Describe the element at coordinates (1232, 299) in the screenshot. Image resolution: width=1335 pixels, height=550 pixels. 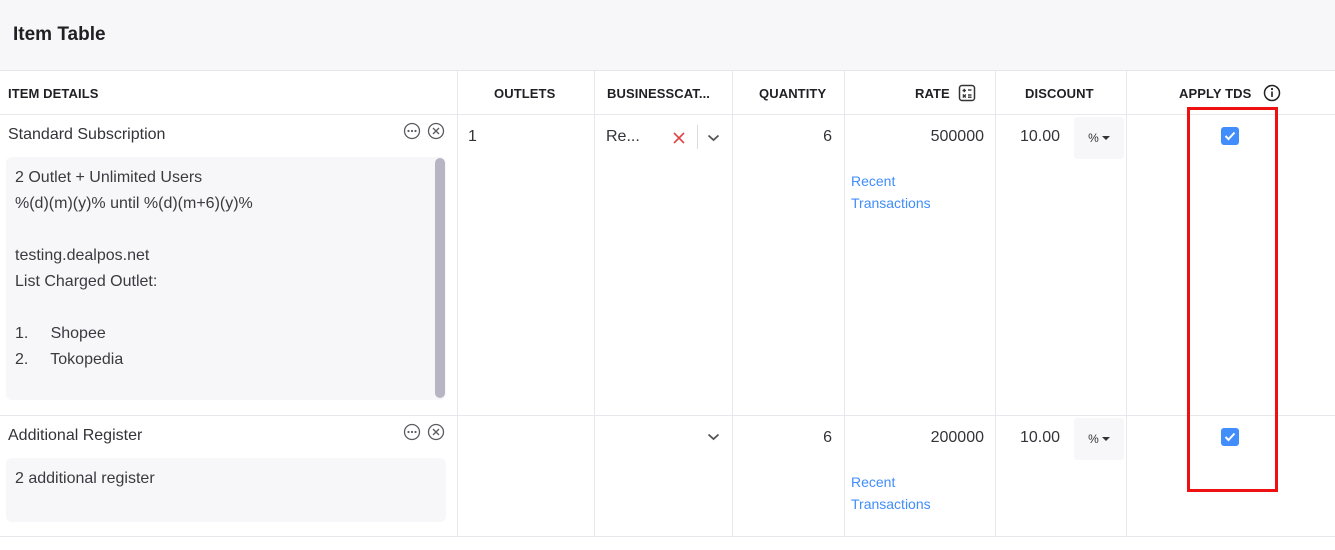
I see `highlight-annotation` at that location.